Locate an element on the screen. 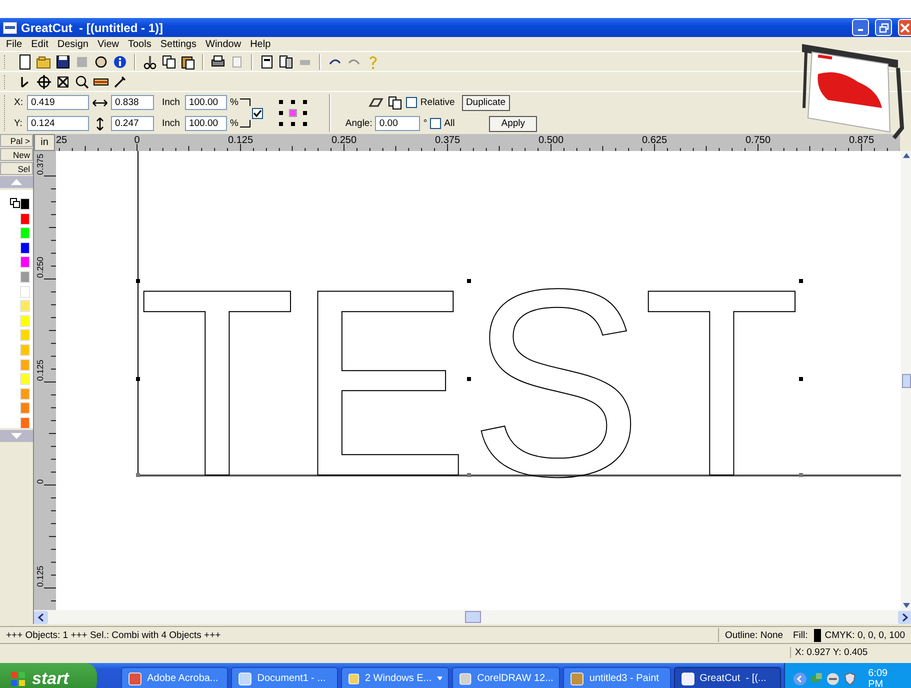  program-icon is located at coordinates (354, 679).